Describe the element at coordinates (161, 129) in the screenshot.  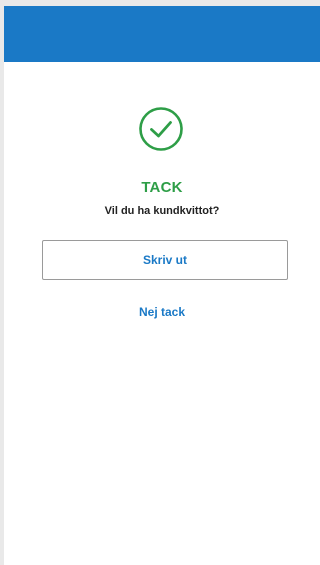
I see `check-circle-icon` at that location.